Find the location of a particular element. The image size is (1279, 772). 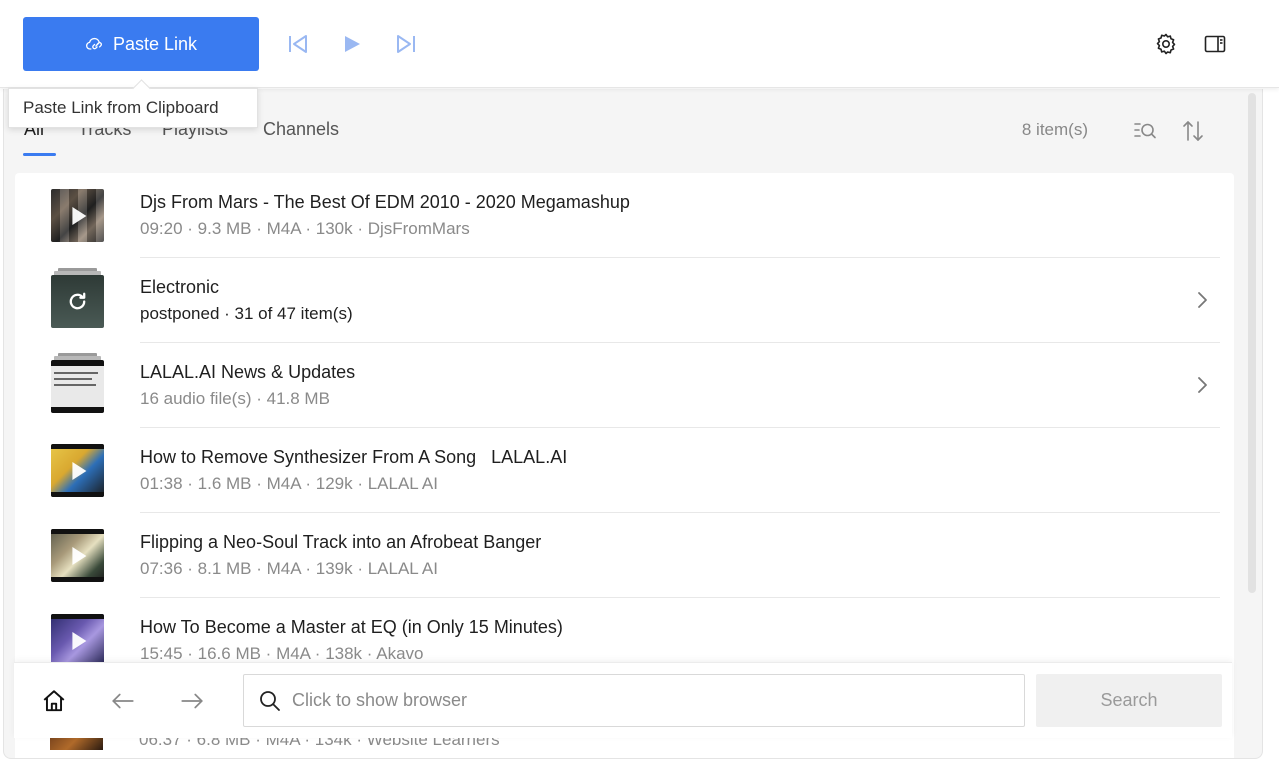

paste-link-label: Paste Link is located at coordinates (155, 43).